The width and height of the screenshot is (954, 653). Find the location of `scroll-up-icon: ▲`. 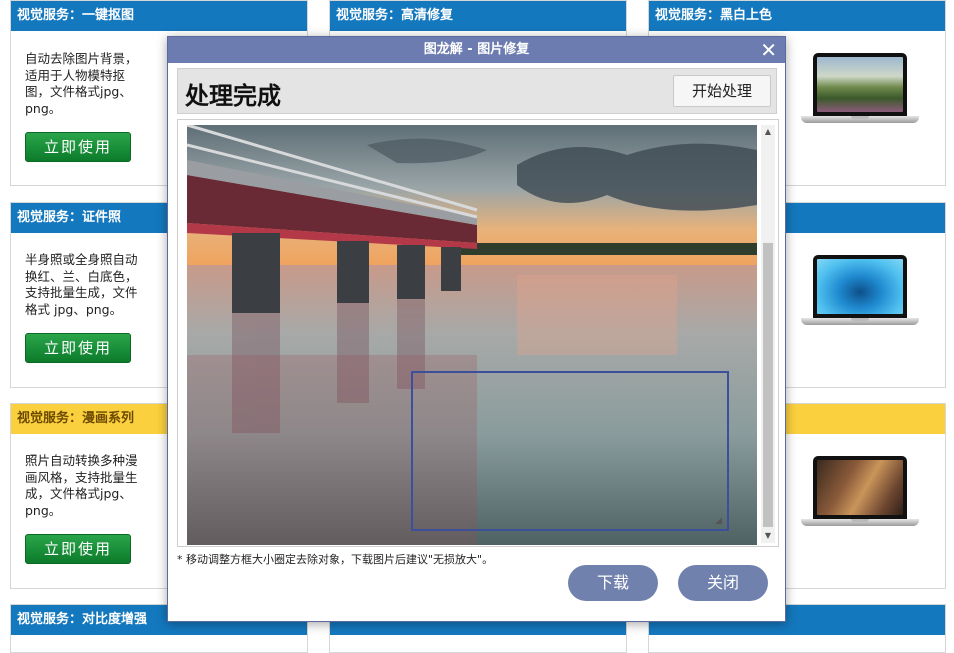

scroll-up-icon: ▲ is located at coordinates (768, 132).